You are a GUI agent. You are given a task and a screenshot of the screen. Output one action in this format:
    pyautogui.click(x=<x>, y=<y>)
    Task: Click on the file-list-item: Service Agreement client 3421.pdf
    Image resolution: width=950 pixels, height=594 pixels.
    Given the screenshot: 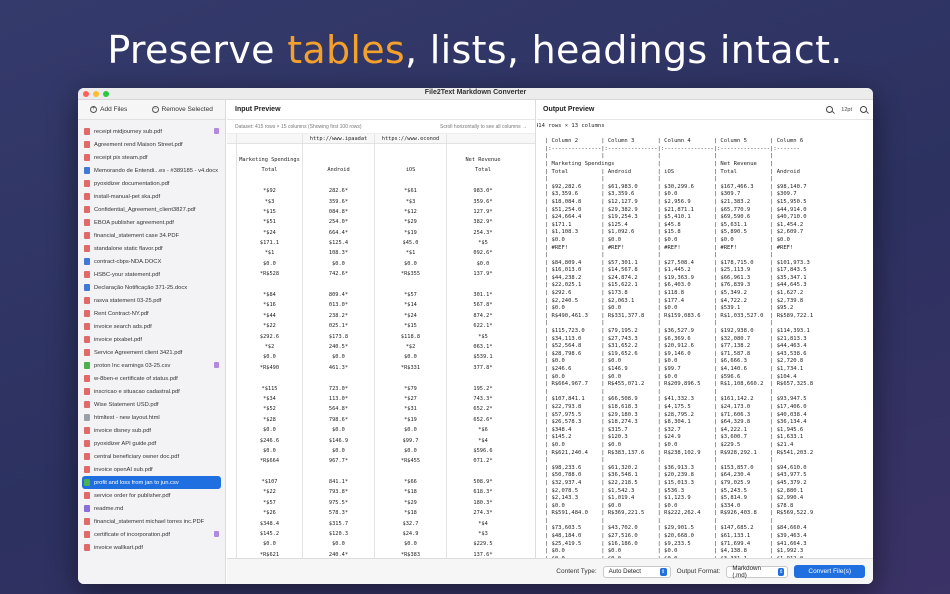 What is the action you would take?
    pyautogui.click(x=151, y=352)
    